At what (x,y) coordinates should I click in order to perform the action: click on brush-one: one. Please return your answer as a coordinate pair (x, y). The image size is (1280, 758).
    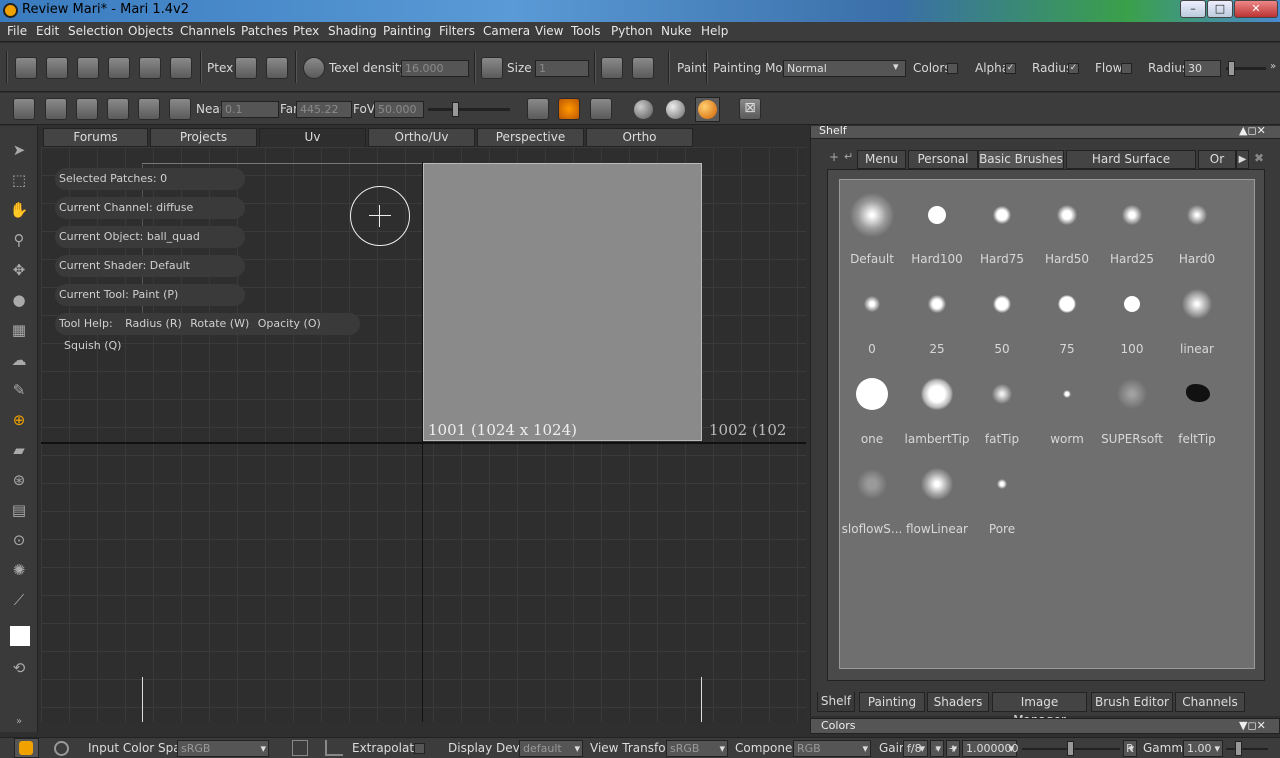
    Looking at the image, I should click on (872, 403).